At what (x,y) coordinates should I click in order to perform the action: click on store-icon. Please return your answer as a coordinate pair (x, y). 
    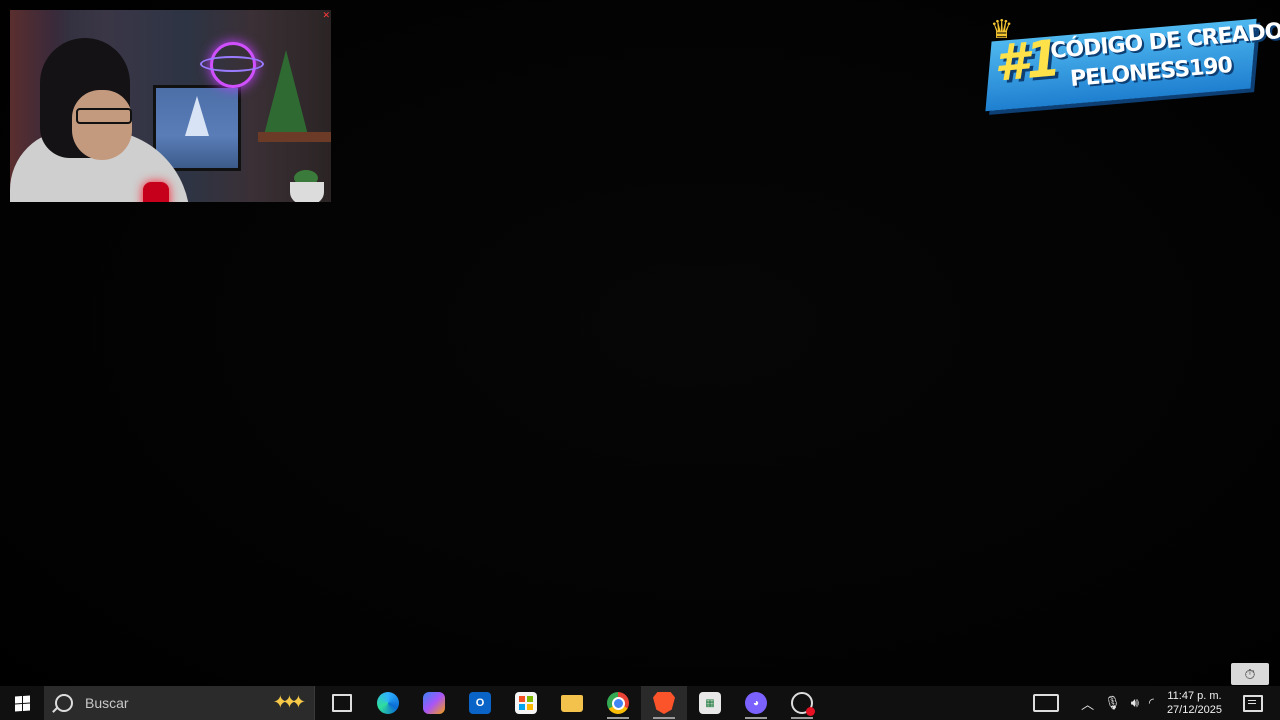
    Looking at the image, I should click on (526, 703).